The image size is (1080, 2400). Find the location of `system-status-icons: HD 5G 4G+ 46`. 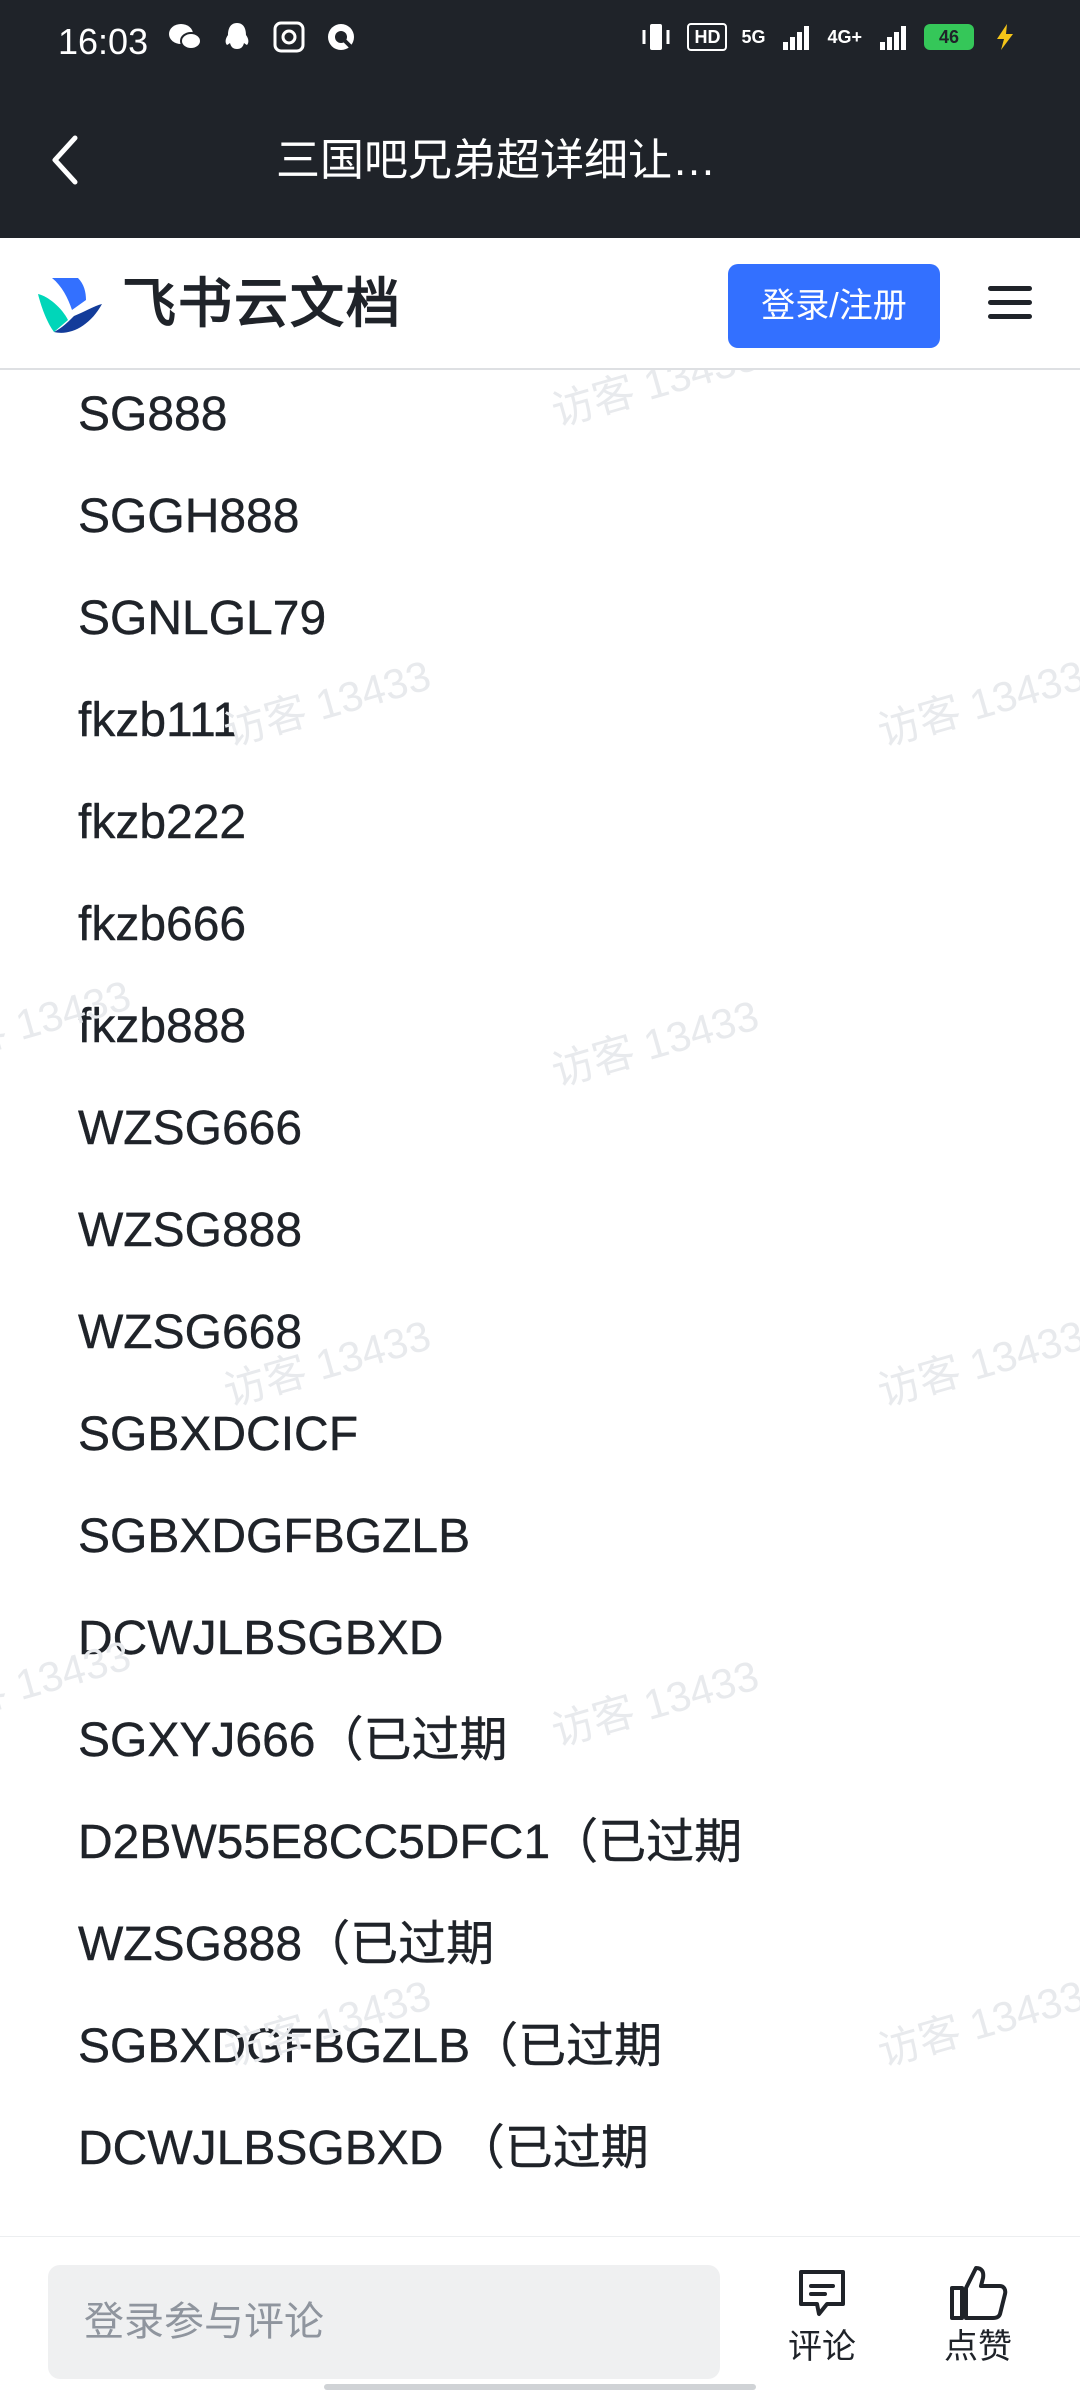

system-status-icons: HD 5G 4G+ 46 is located at coordinates (830, 37).